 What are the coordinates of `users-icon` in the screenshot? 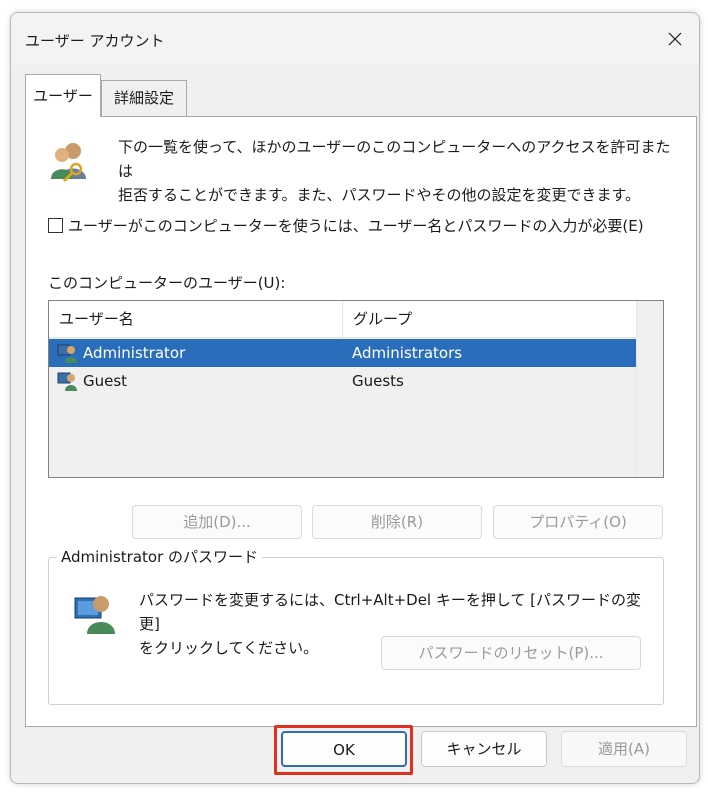 It's located at (68, 163).